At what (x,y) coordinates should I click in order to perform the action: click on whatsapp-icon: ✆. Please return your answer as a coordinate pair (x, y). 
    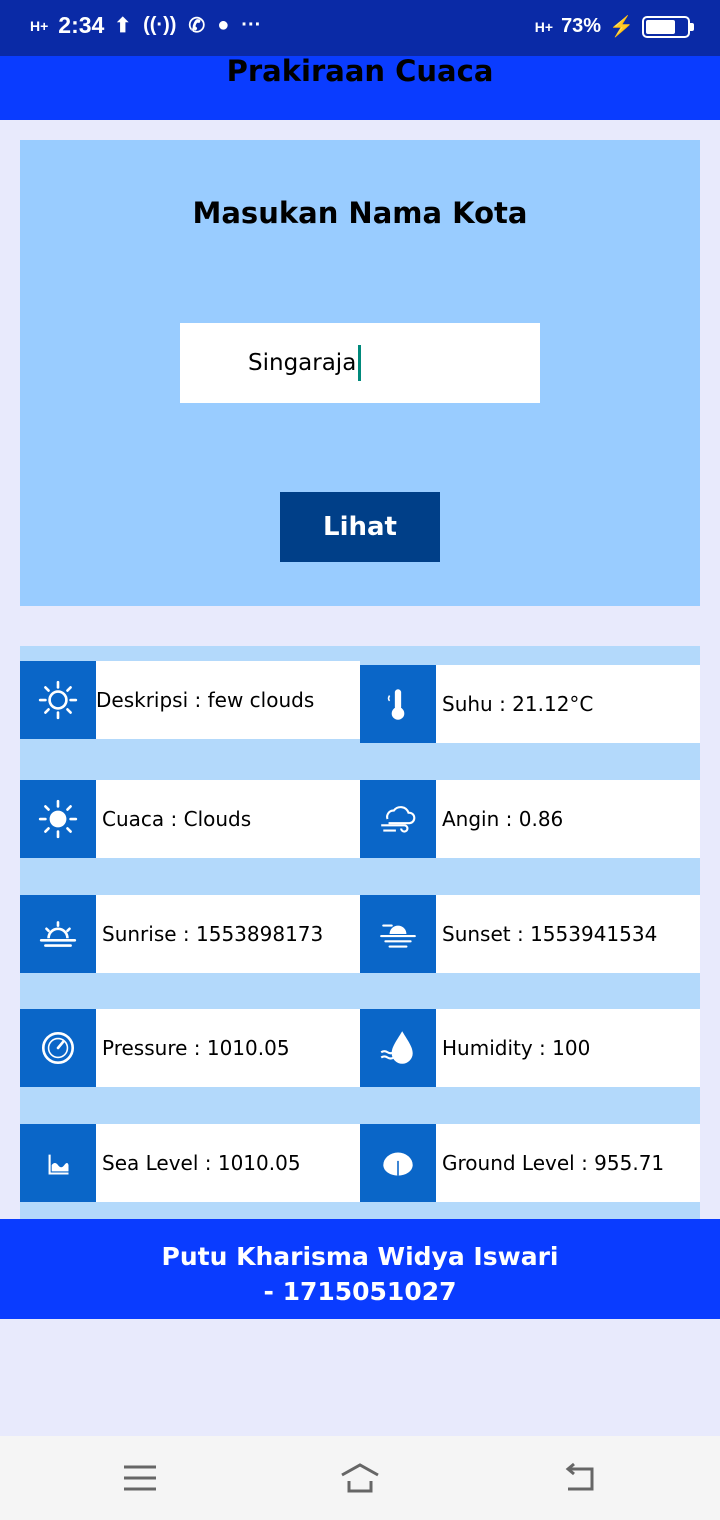
    Looking at the image, I should click on (197, 26).